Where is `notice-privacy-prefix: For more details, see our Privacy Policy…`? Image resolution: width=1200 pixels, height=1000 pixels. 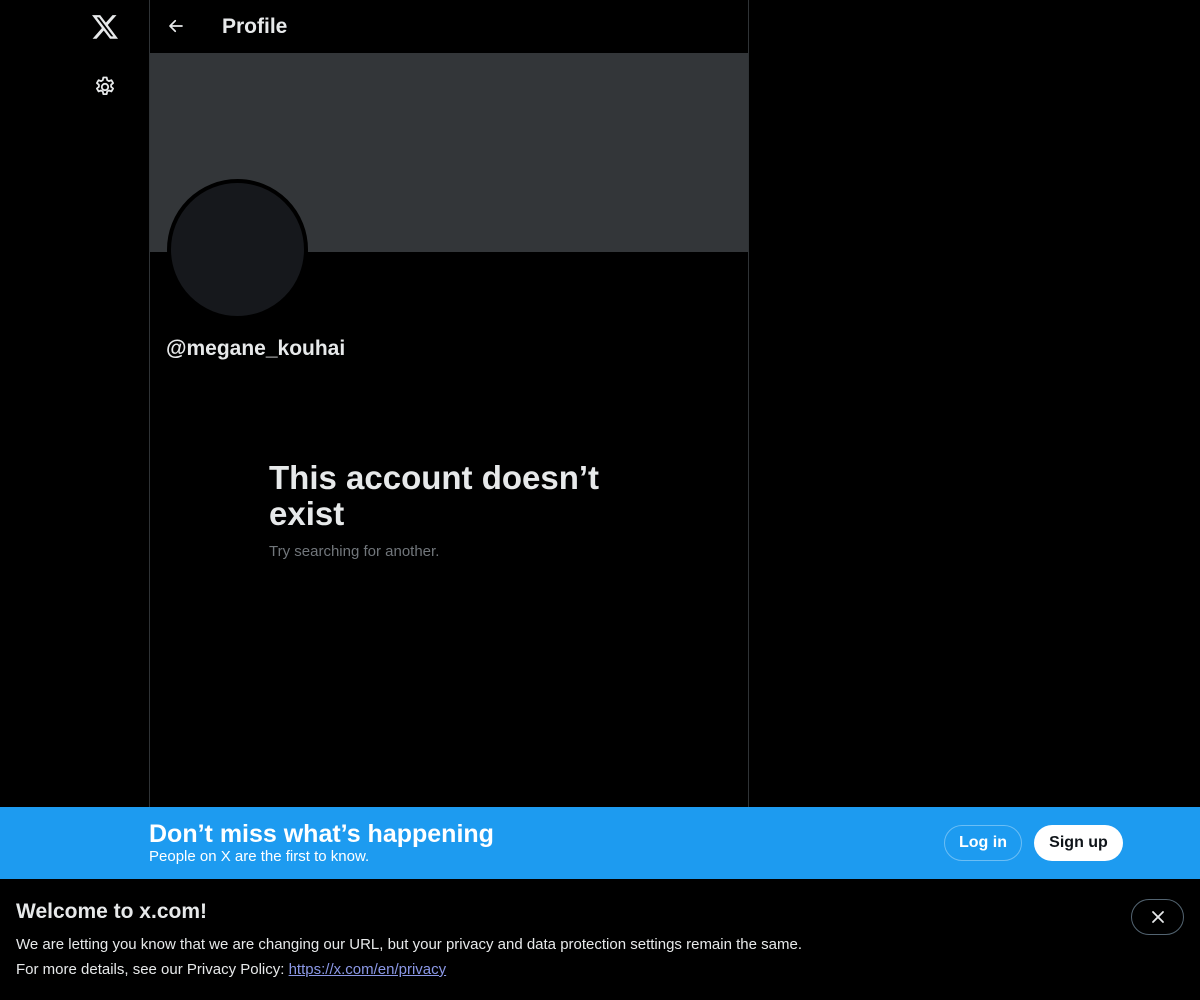 notice-privacy-prefix: For more details, see our Privacy Policy… is located at coordinates (152, 969).